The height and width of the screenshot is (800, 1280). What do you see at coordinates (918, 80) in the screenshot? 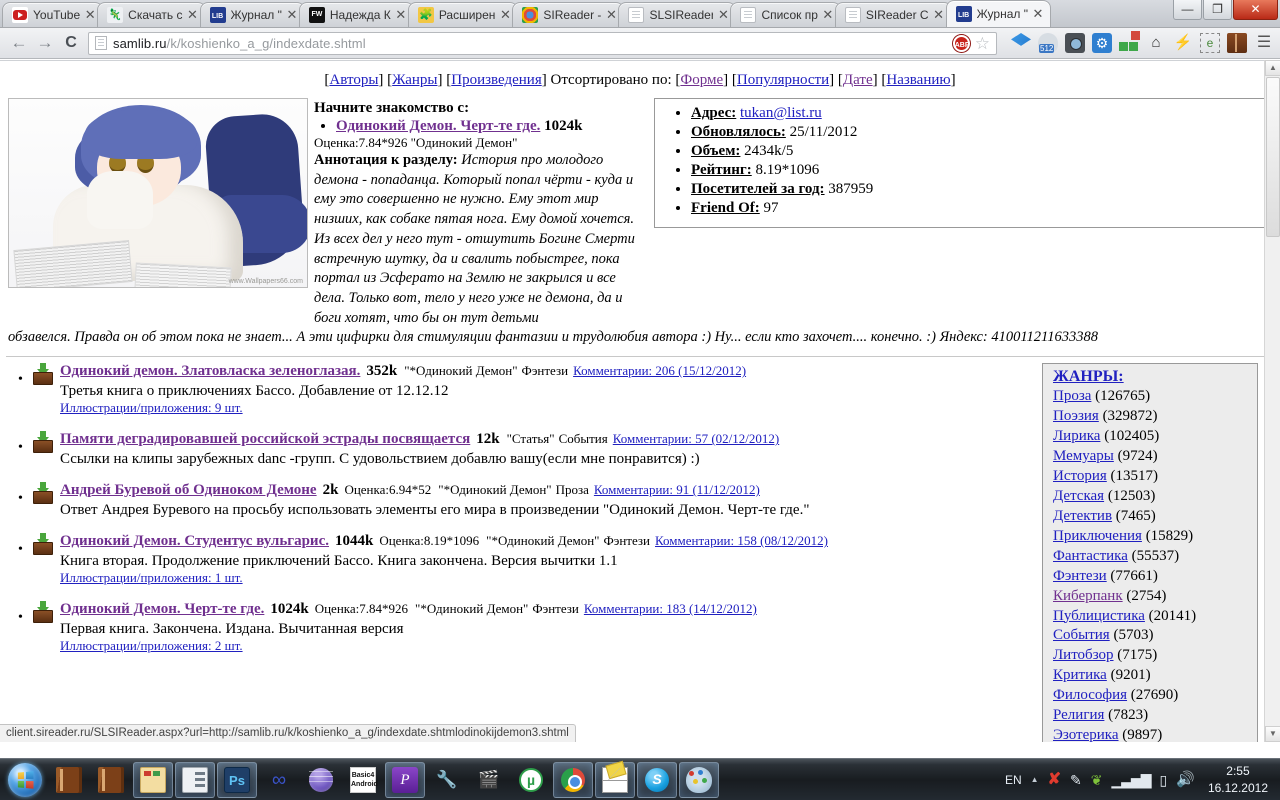
I see `sort-link-title: Названию` at bounding box center [918, 80].